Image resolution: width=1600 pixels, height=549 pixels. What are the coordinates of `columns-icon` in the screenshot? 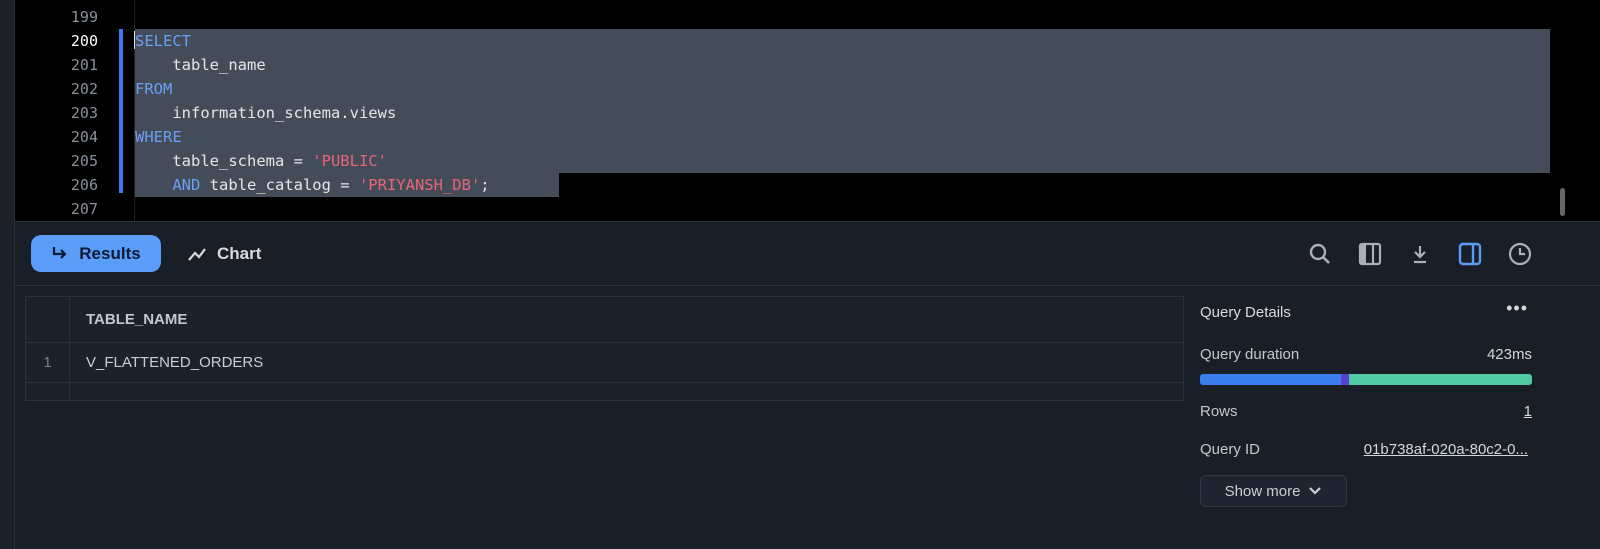 It's located at (1370, 254).